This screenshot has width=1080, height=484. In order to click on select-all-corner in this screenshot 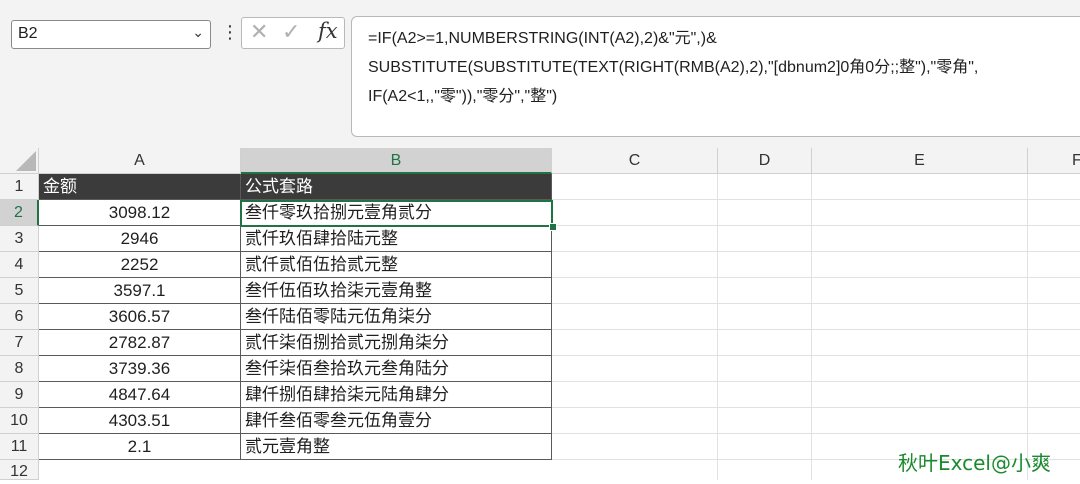, I will do `click(19, 161)`.